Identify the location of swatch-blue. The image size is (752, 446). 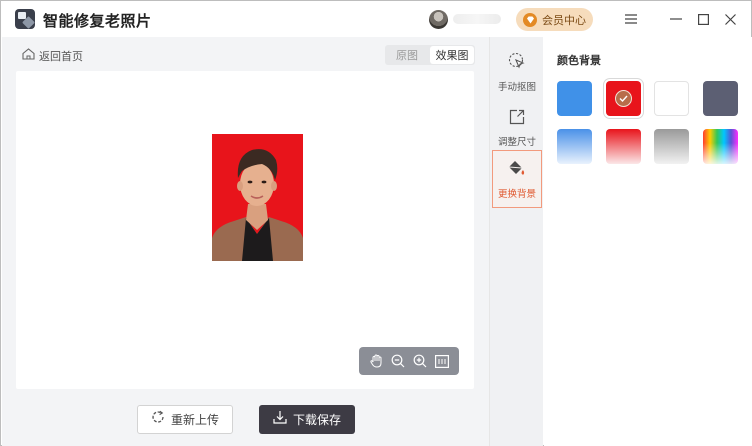
(574, 98).